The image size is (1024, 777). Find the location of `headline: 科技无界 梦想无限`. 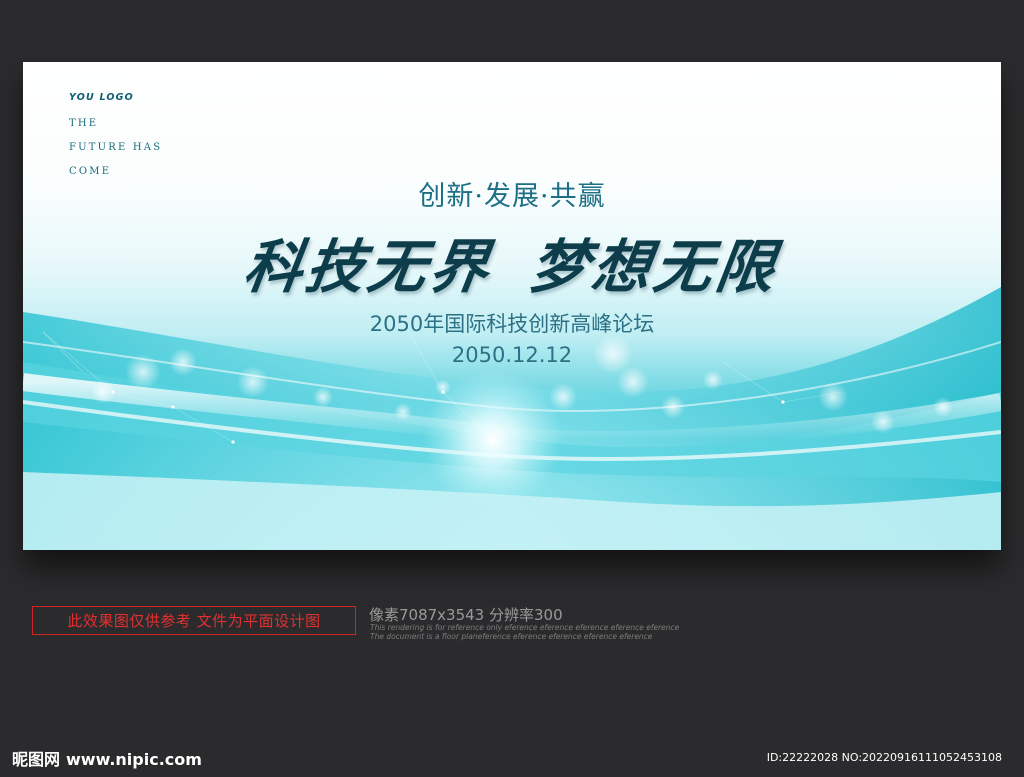

headline: 科技无界 梦想无限 is located at coordinates (512, 262).